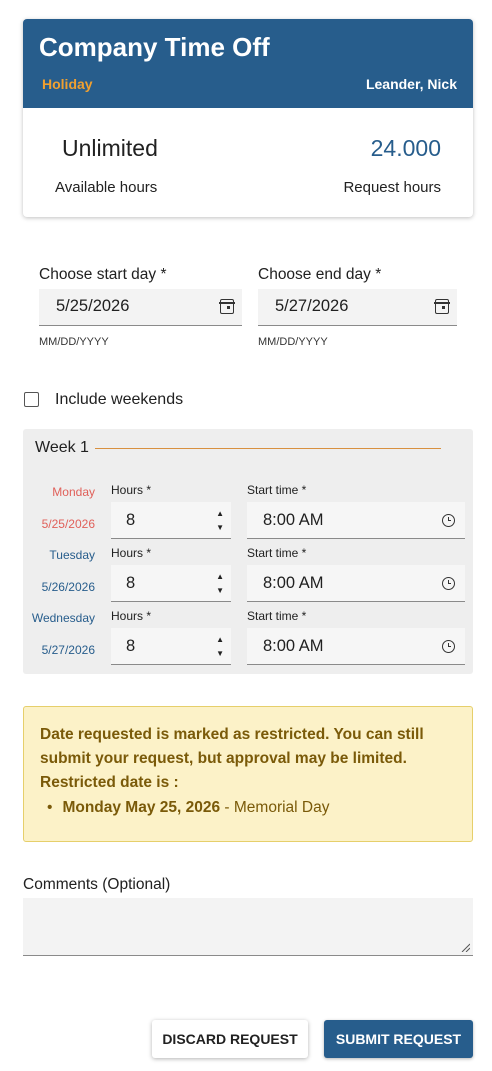  I want to click on start-day-label: Choose start day *, so click(103, 274).